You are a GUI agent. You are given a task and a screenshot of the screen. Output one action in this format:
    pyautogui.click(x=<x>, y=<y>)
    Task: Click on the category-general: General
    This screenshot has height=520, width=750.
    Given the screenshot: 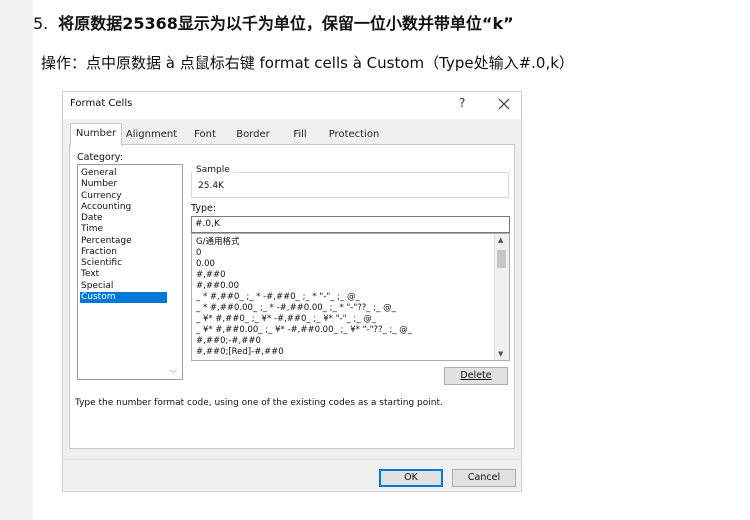 What is the action you would take?
    pyautogui.click(x=123, y=173)
    